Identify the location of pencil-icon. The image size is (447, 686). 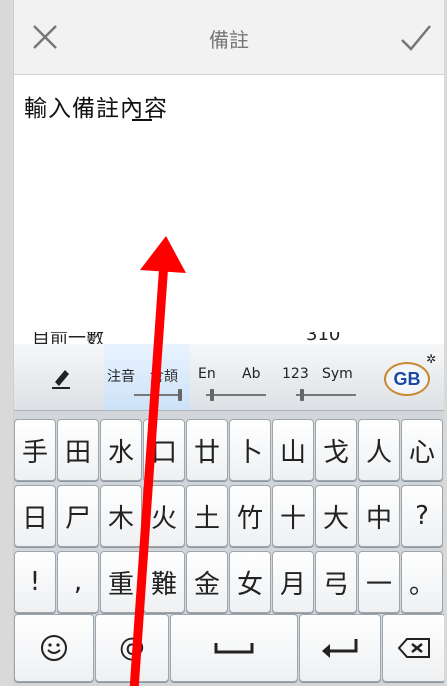
(61, 379).